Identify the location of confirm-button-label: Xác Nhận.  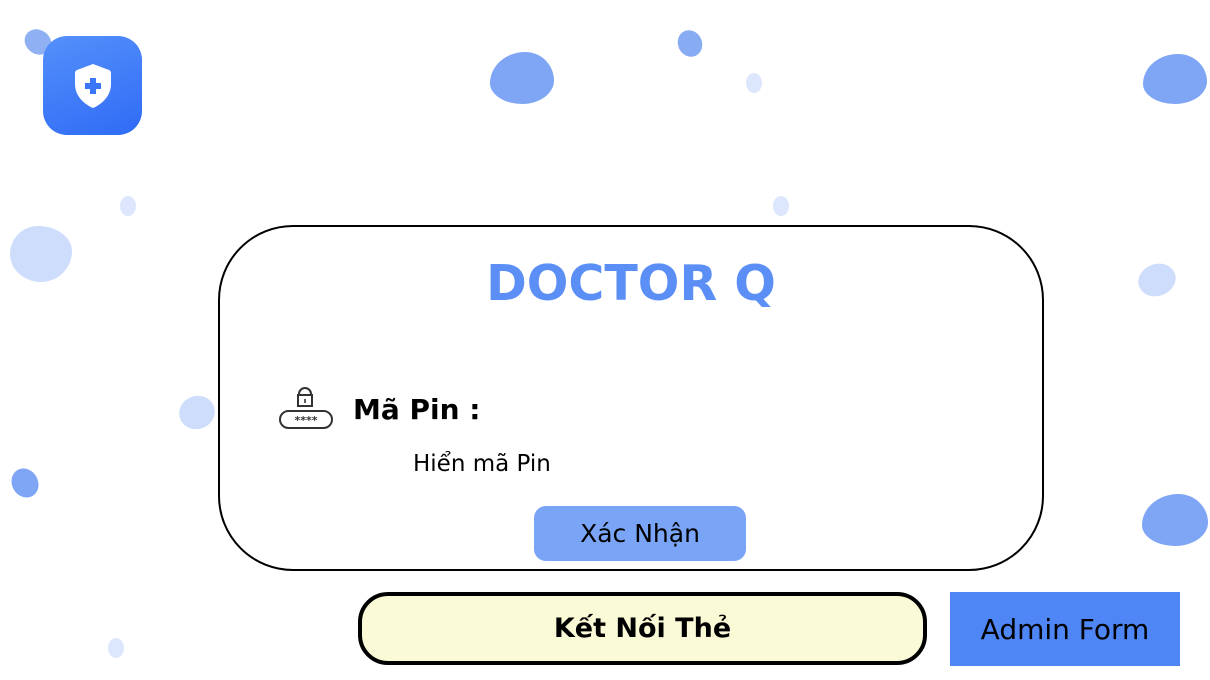
(640, 533).